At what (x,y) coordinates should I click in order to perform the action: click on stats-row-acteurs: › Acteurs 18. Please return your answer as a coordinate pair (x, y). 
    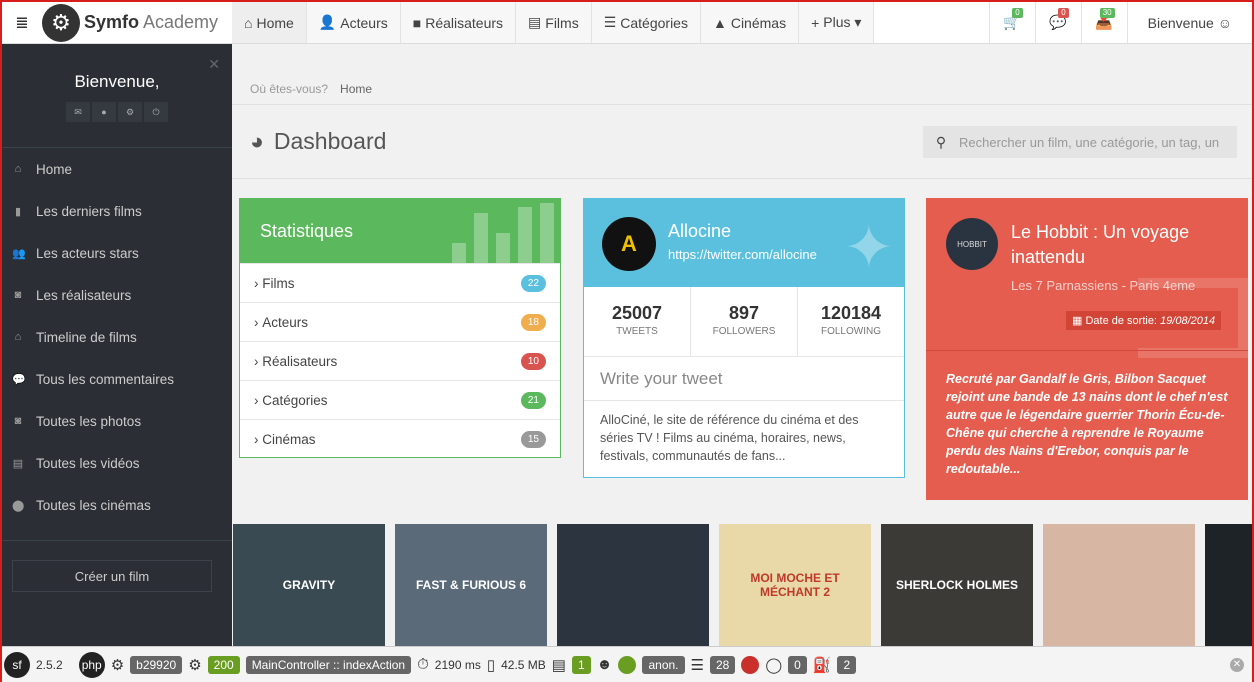
    Looking at the image, I should click on (400, 321).